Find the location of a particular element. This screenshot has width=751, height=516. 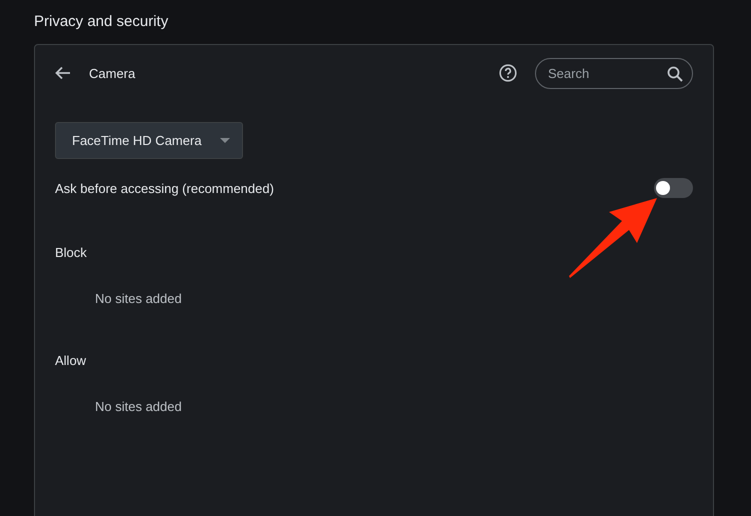

camera-dropdown: FaceTime HD Camera is located at coordinates (149, 140).